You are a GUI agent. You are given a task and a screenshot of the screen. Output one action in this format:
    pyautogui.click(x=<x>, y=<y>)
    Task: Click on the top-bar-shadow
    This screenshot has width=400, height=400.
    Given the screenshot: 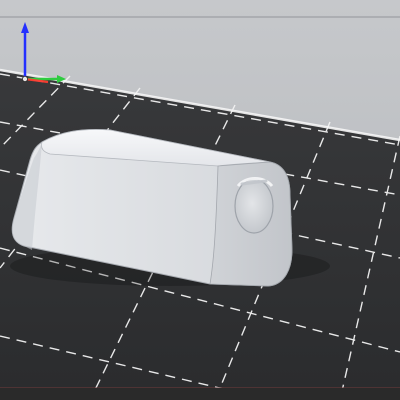 What is the action you would take?
    pyautogui.click(x=200, y=17)
    